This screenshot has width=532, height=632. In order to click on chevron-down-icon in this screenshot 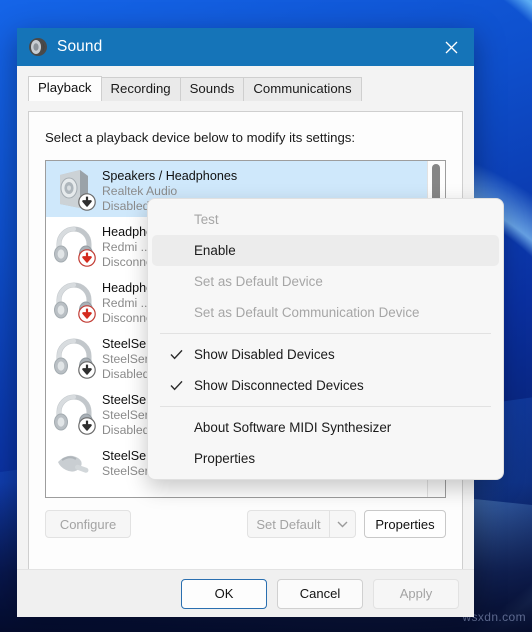, I will do `click(342, 524)`.